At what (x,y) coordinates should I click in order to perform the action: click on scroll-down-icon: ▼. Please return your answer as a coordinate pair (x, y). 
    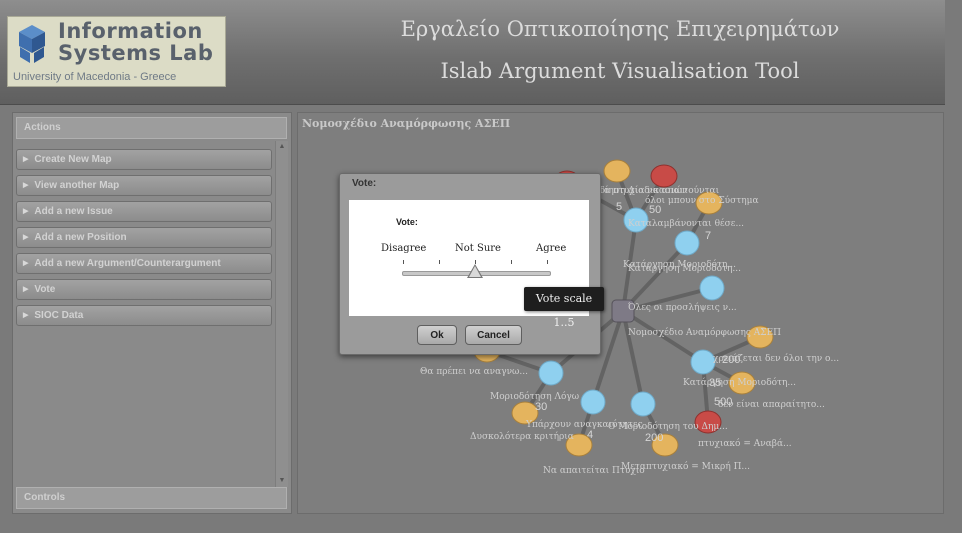
    Looking at the image, I should click on (282, 481).